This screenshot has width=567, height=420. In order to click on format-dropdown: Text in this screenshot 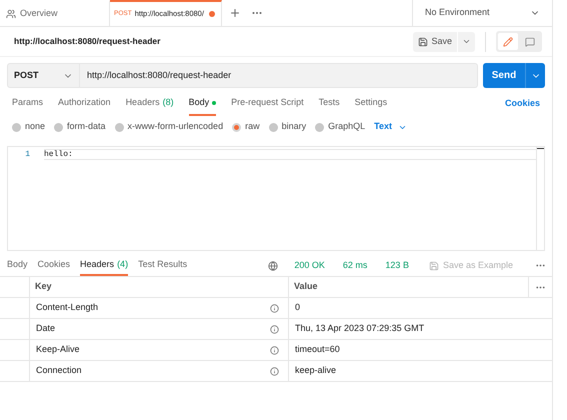, I will do `click(390, 127)`.